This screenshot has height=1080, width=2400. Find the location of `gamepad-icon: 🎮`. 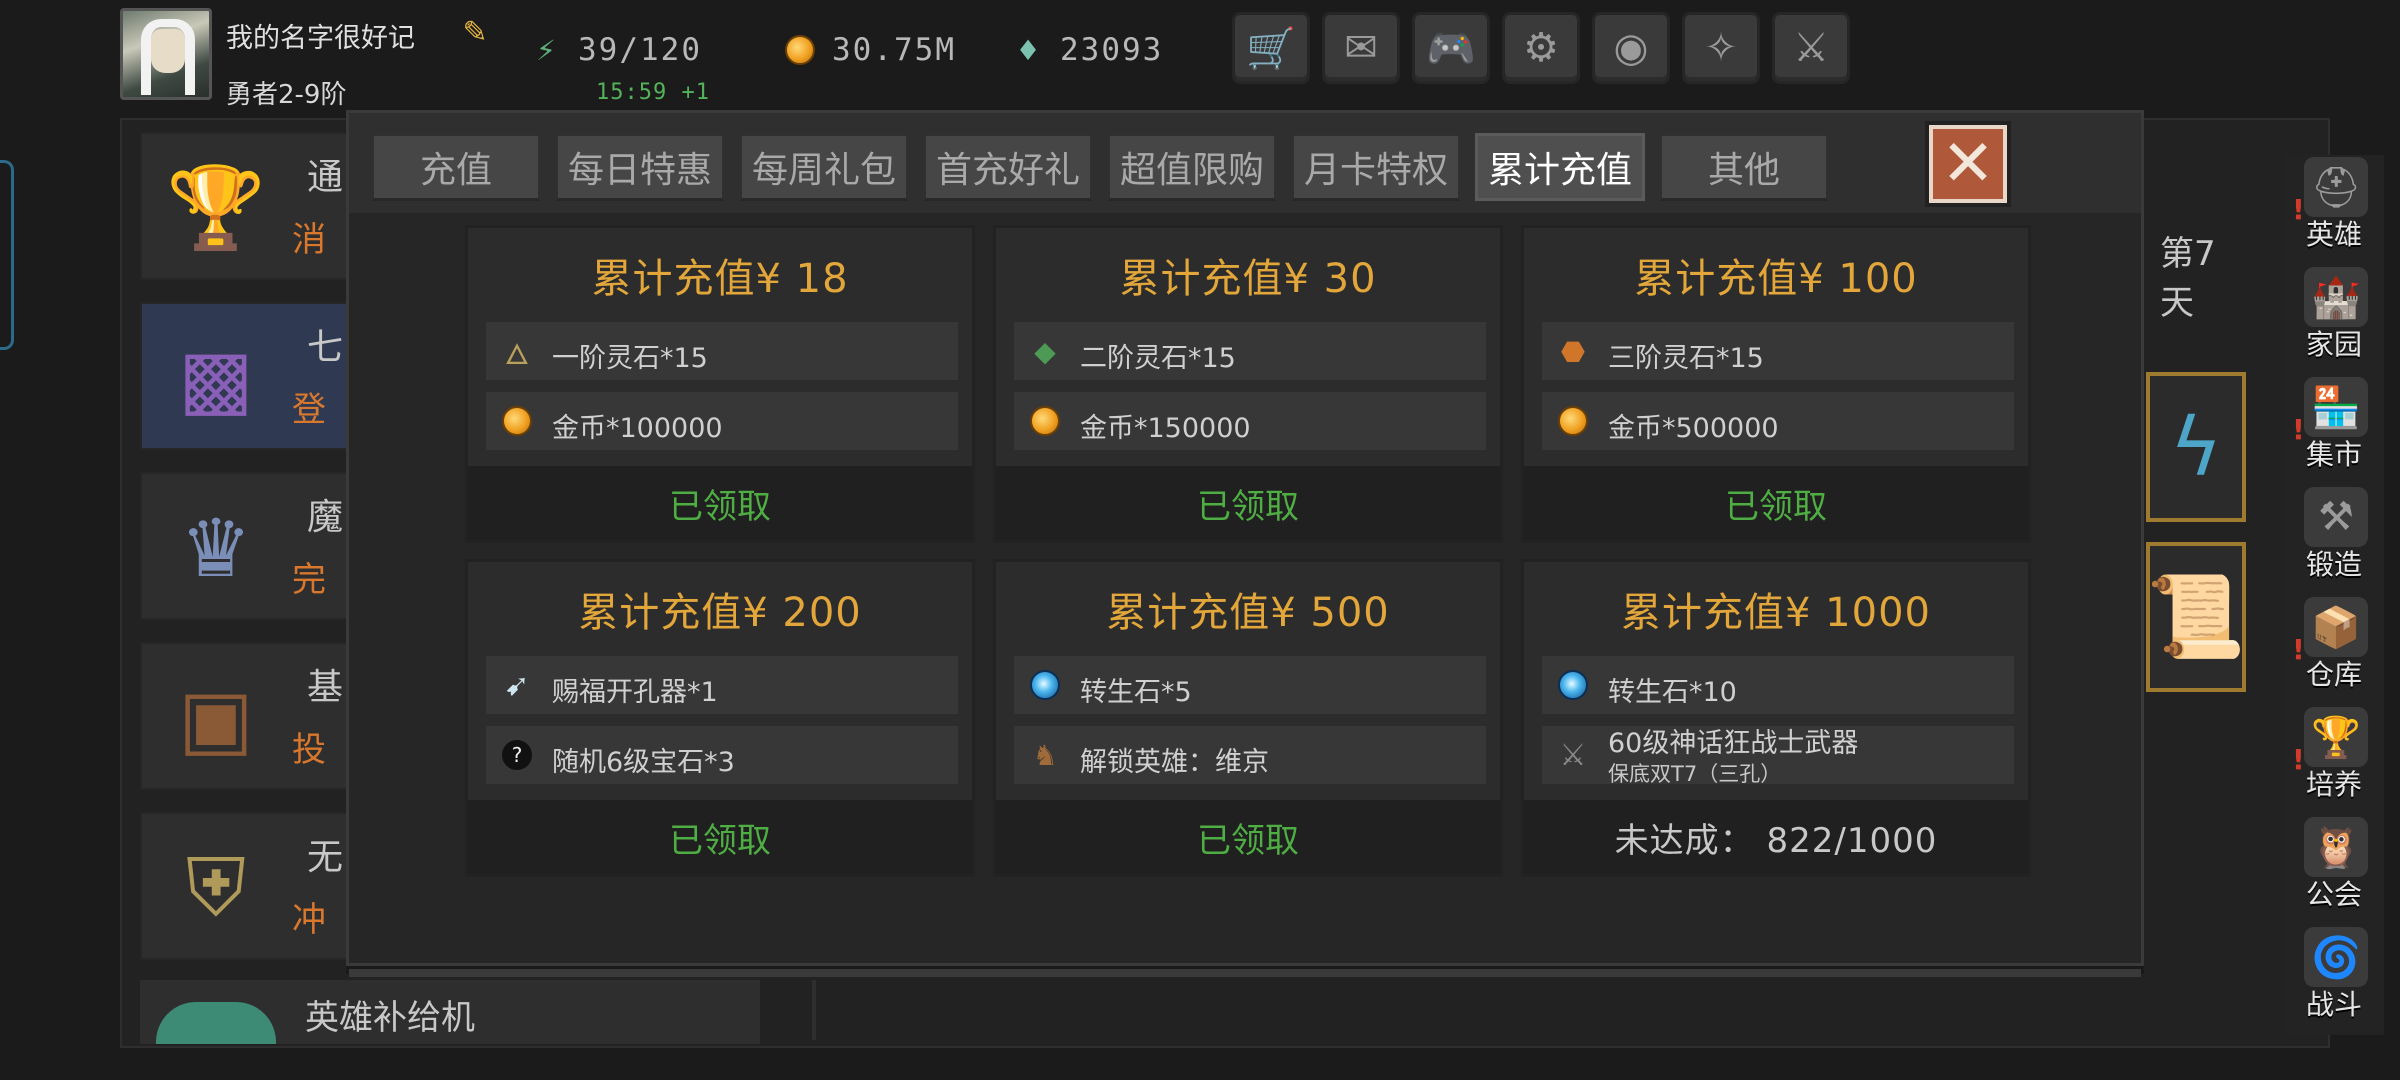

gamepad-icon: 🎮 is located at coordinates (1451, 48).